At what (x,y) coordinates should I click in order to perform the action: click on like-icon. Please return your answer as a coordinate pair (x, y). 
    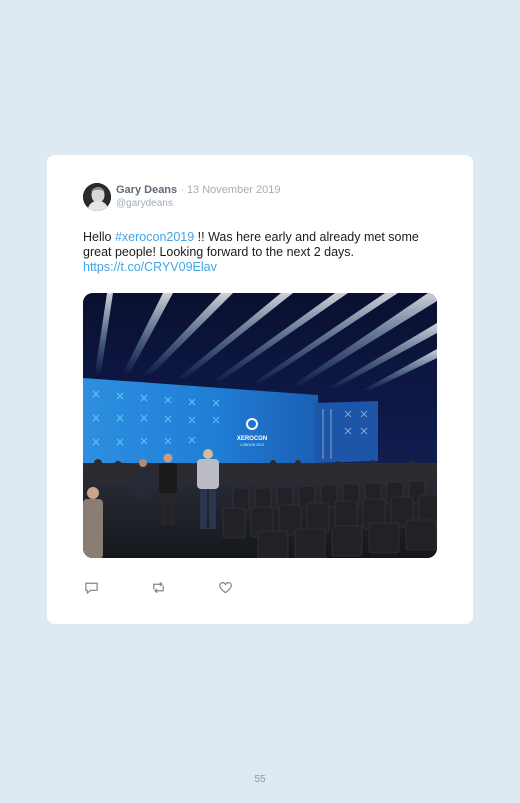
    Looking at the image, I should click on (225, 587).